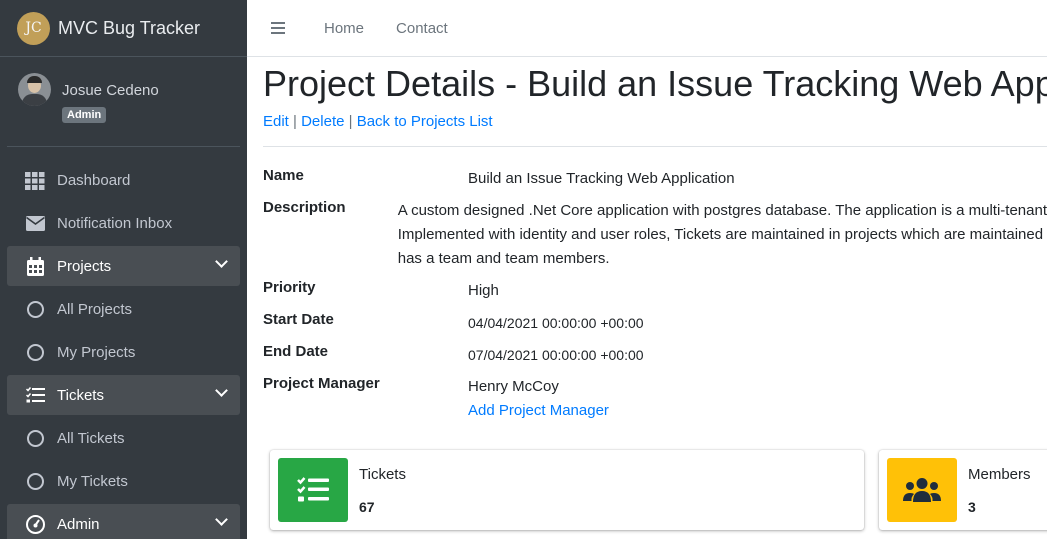 This screenshot has height=539, width=1047. I want to click on top-navbar: Home Contact, so click(647, 28).